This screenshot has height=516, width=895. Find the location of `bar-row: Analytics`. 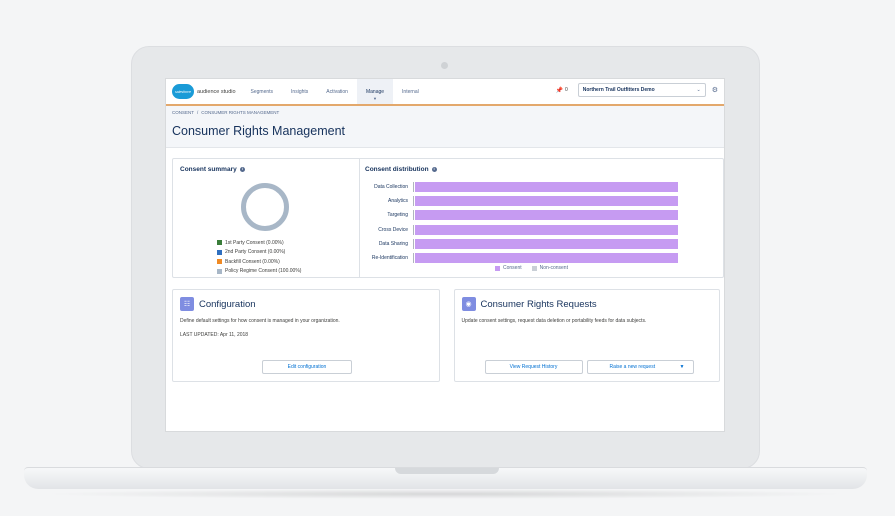

bar-row: Analytics is located at coordinates (542, 201).